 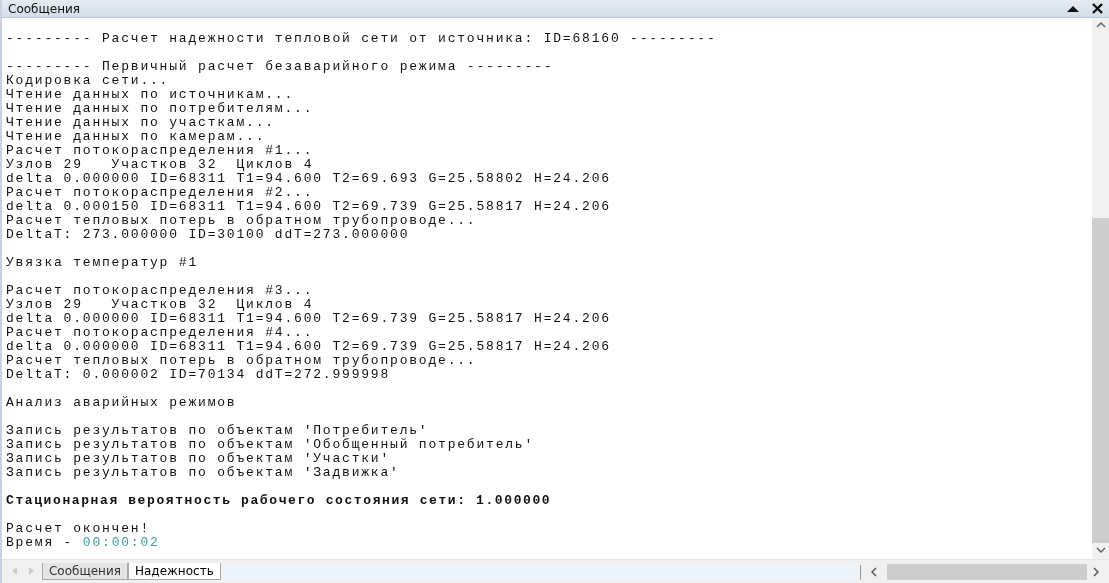 What do you see at coordinates (174, 571) in the screenshot?
I see `tab: Надежность` at bounding box center [174, 571].